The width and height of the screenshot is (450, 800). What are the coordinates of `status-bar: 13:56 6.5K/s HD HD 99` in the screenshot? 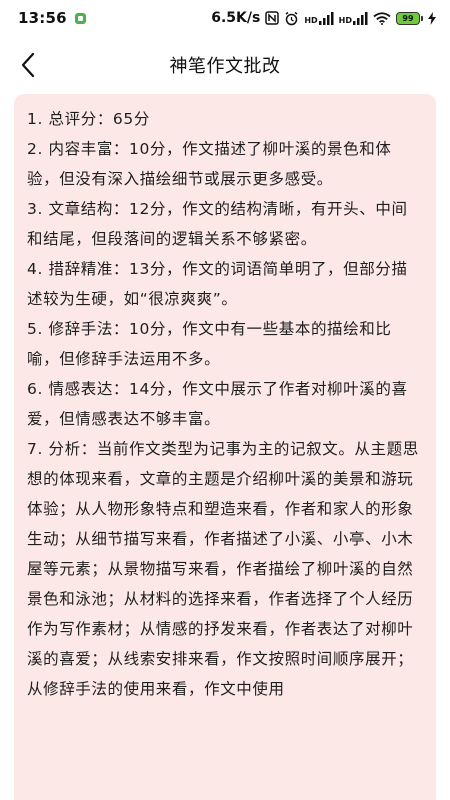 It's located at (225, 18).